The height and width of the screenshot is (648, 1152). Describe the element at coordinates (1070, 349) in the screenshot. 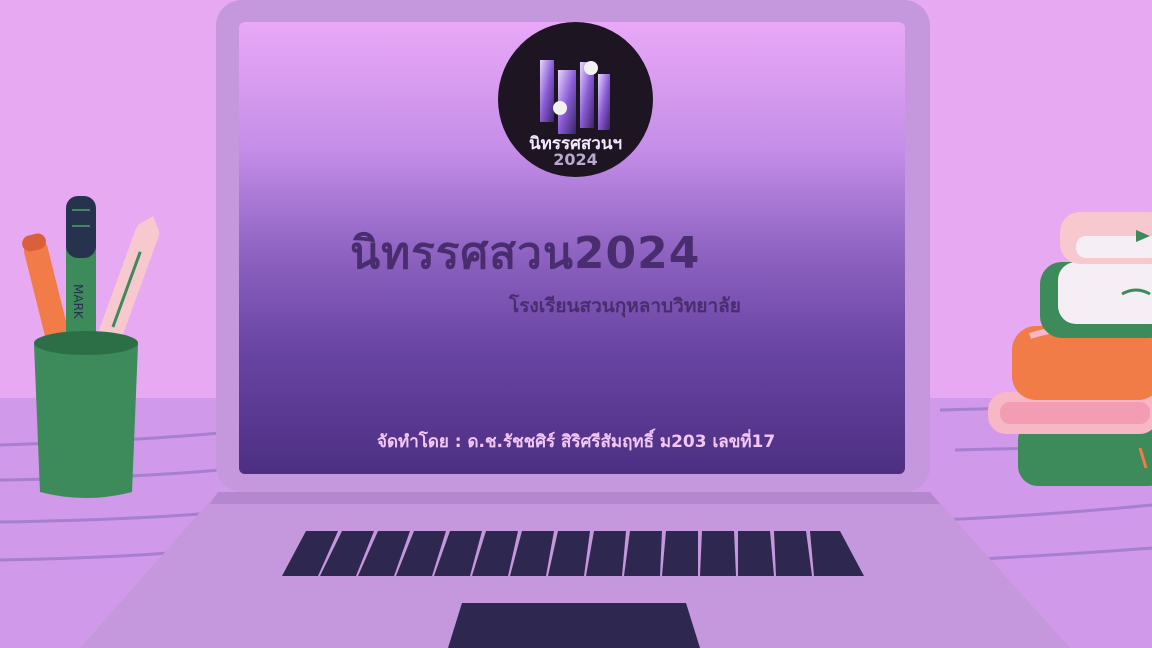

I see `book-stack-icon` at that location.